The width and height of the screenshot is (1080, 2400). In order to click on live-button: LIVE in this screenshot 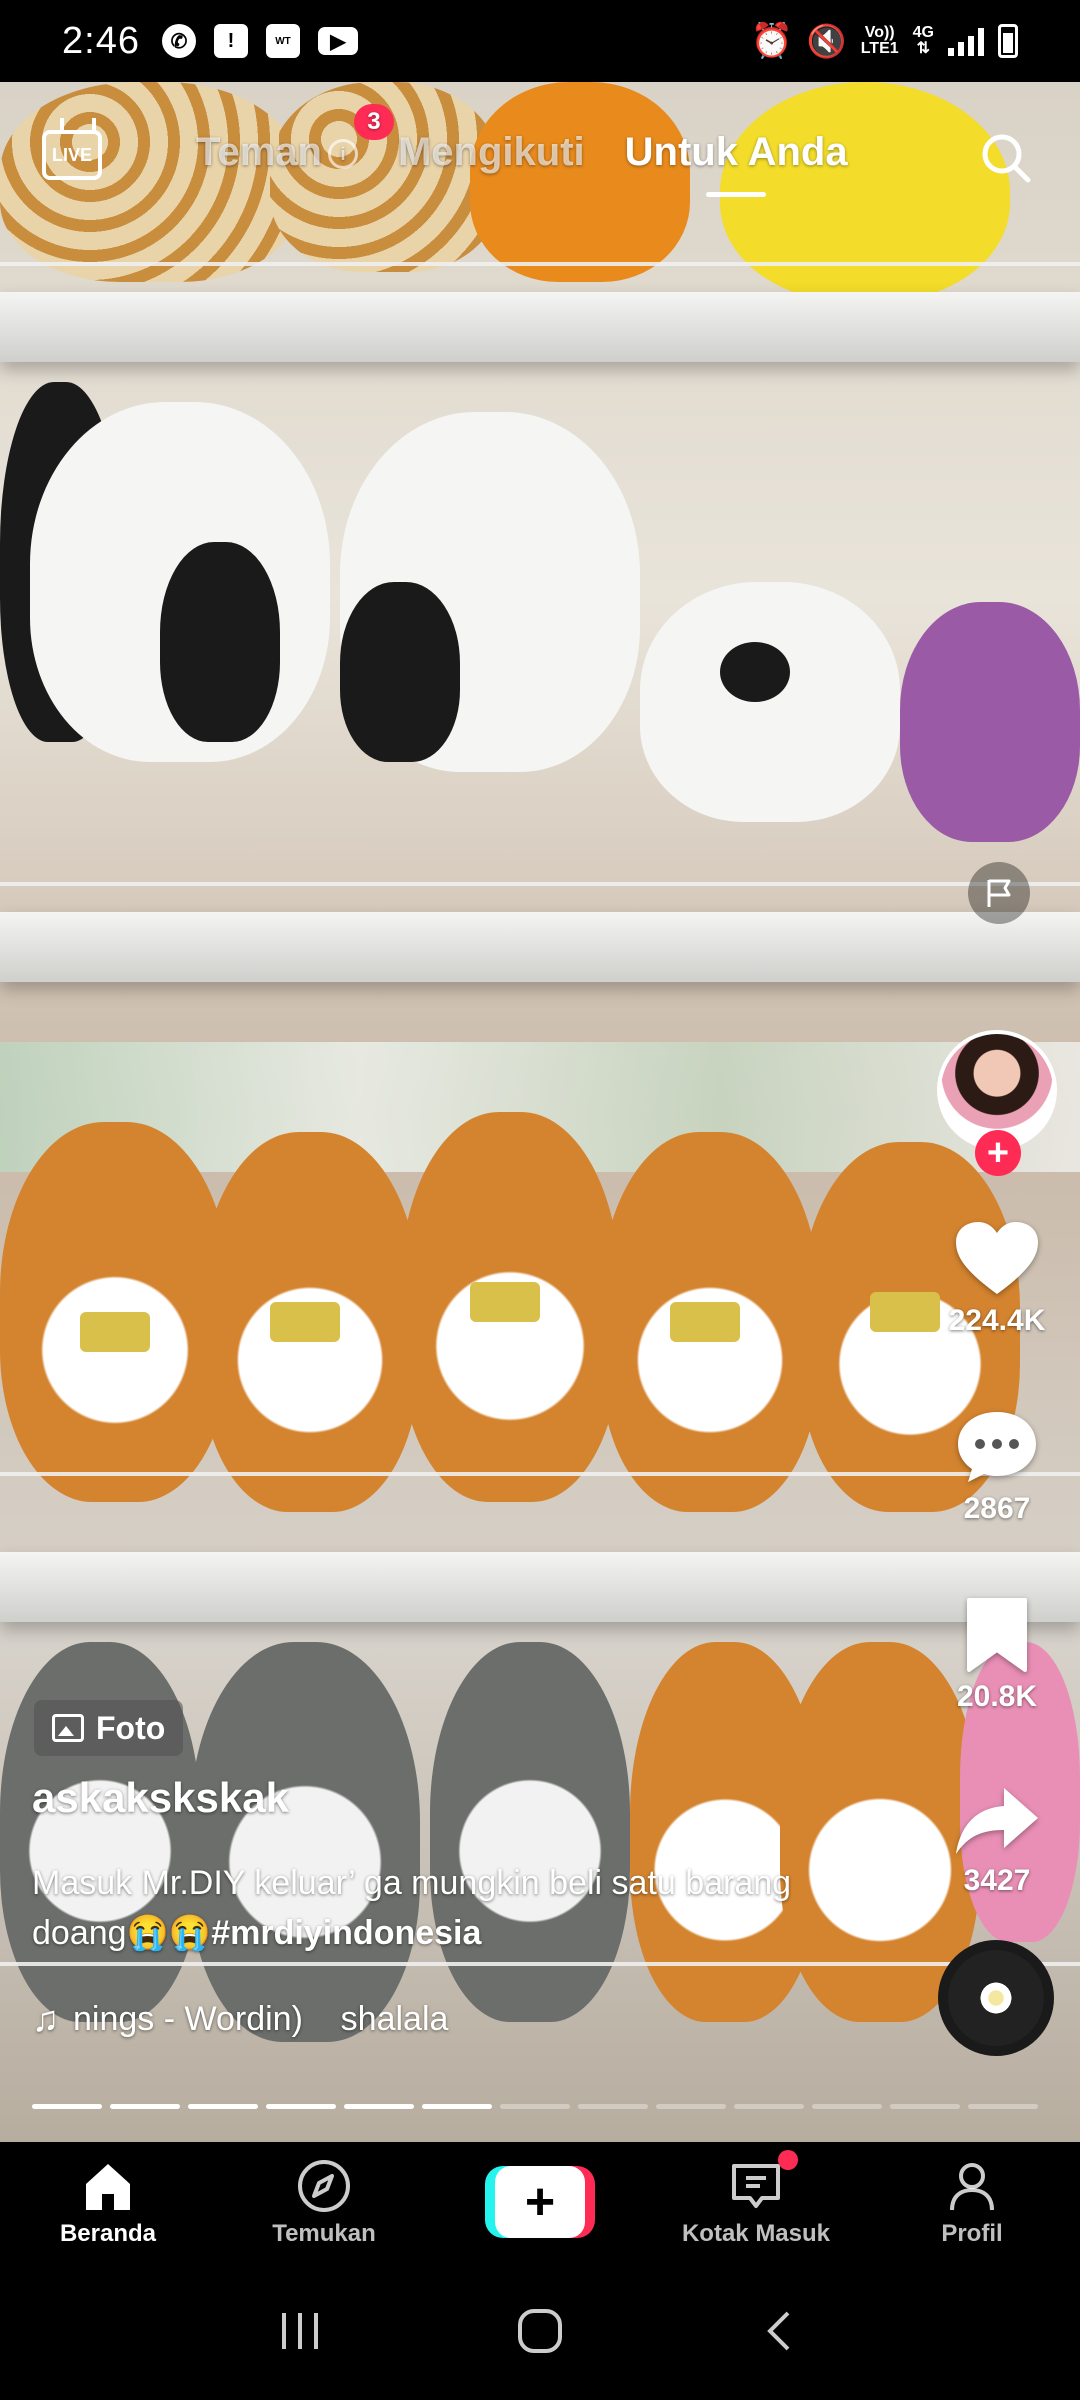, I will do `click(72, 155)`.